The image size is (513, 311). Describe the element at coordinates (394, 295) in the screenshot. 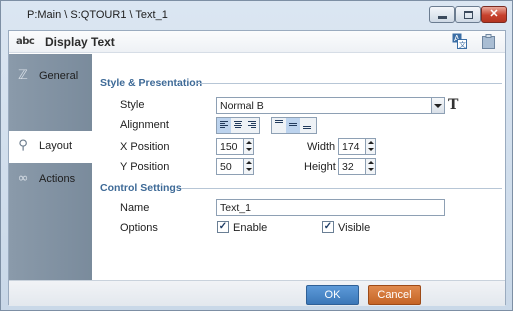

I see `cancel-button: Cancel` at that location.